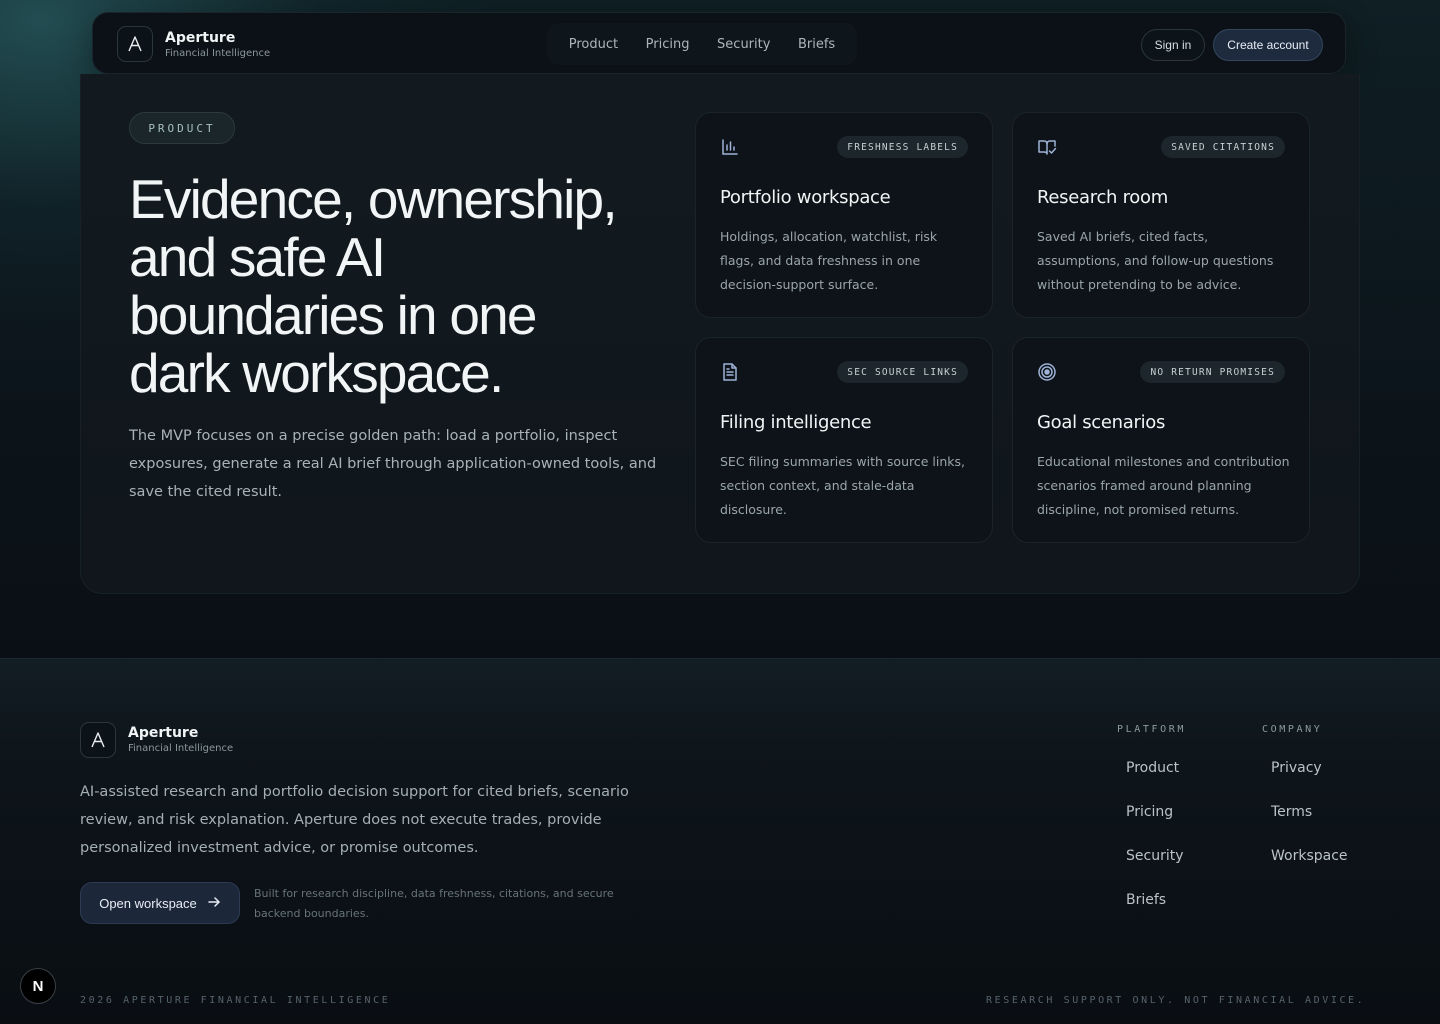 The image size is (1440, 1024). What do you see at coordinates (743, 44) in the screenshot?
I see `nav-link-security: Security` at bounding box center [743, 44].